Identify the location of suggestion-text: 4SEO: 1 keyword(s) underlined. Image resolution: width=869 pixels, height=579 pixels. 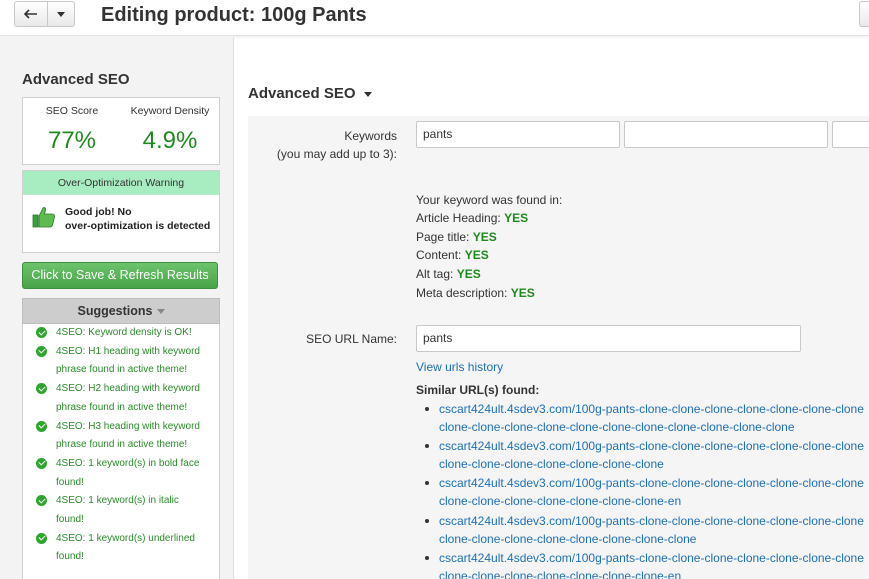
(125, 538).